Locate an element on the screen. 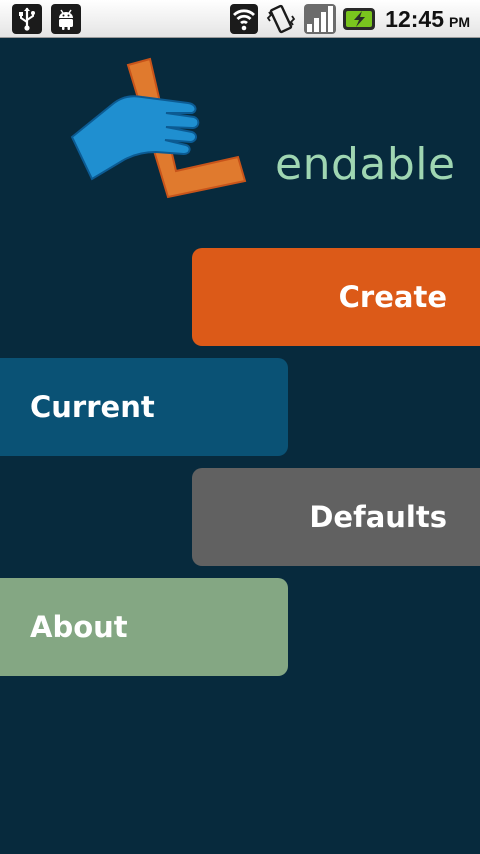 The width and height of the screenshot is (480, 854). battery-charging-icon is located at coordinates (359, 19).